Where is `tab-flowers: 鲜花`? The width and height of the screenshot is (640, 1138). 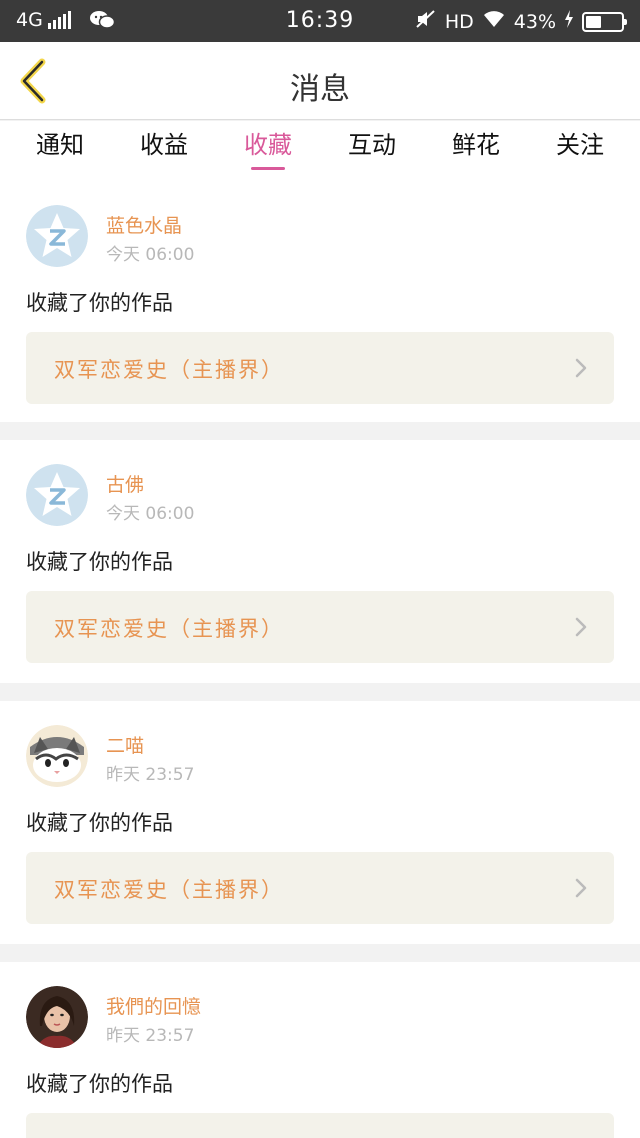 tab-flowers: 鲜花 is located at coordinates (476, 151).